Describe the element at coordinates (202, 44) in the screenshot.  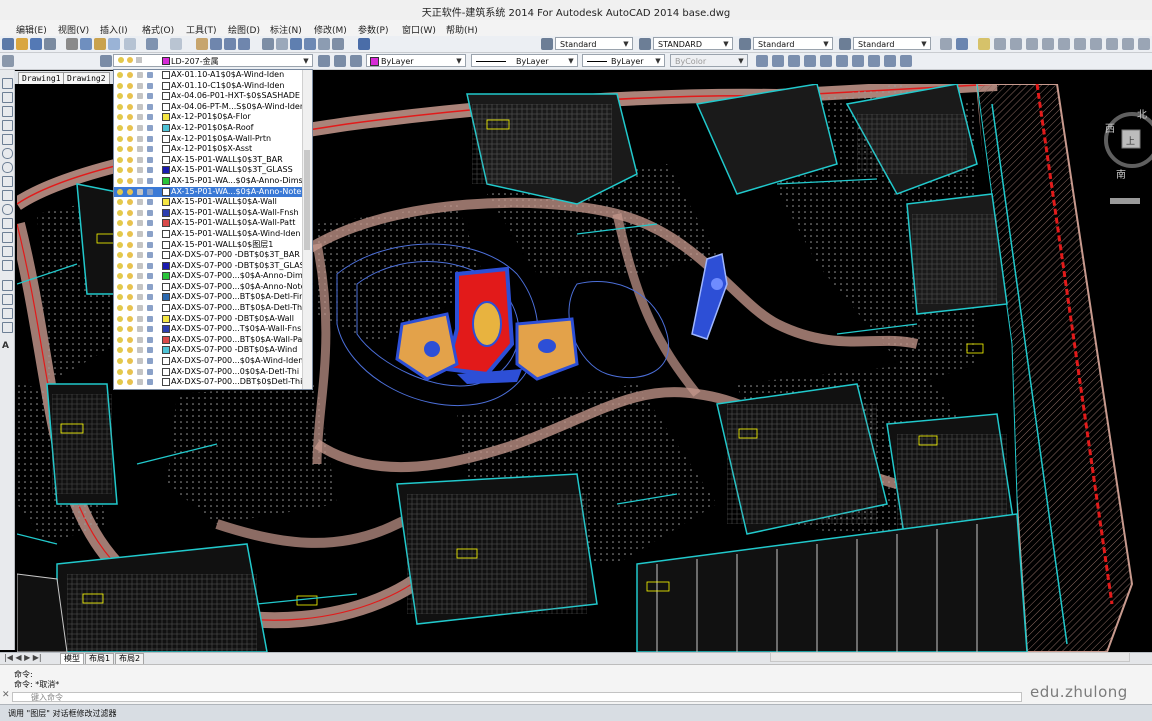
I see `pan-icon` at that location.